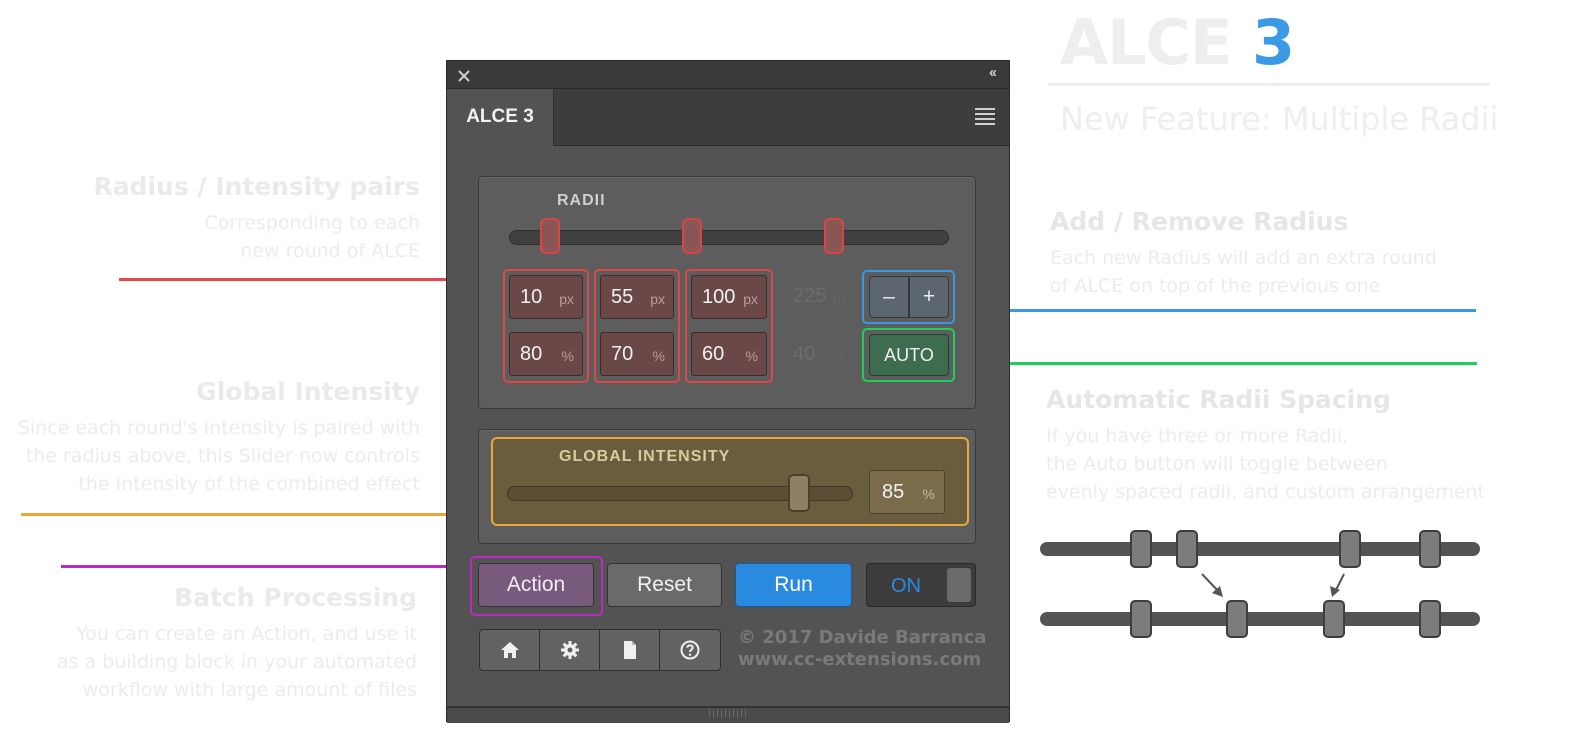 Image resolution: width=1590 pixels, height=752 pixels. What do you see at coordinates (729, 354) in the screenshot?
I see `intensity-field: 60 %` at bounding box center [729, 354].